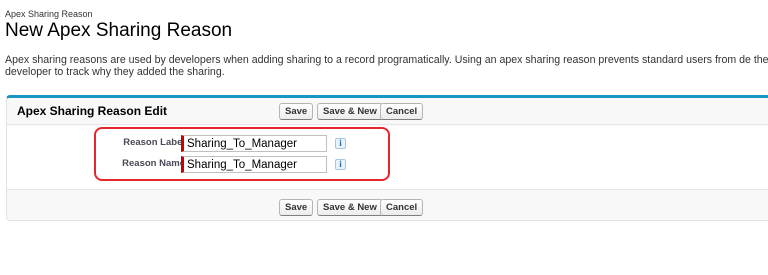  I want to click on cancel-button-bottom: Cancel, so click(402, 207).